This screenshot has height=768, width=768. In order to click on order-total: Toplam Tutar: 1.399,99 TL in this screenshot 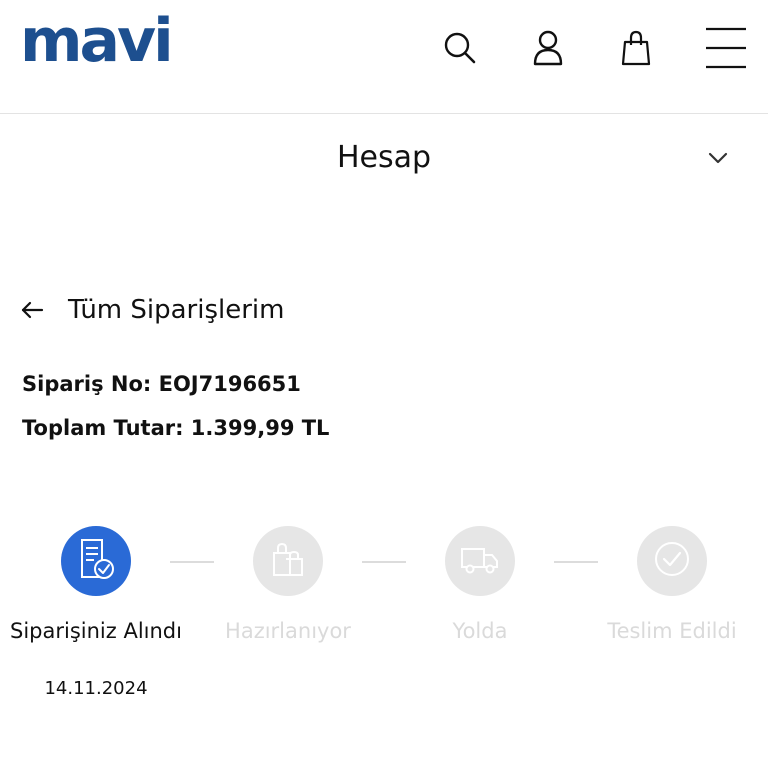, I will do `click(176, 428)`.